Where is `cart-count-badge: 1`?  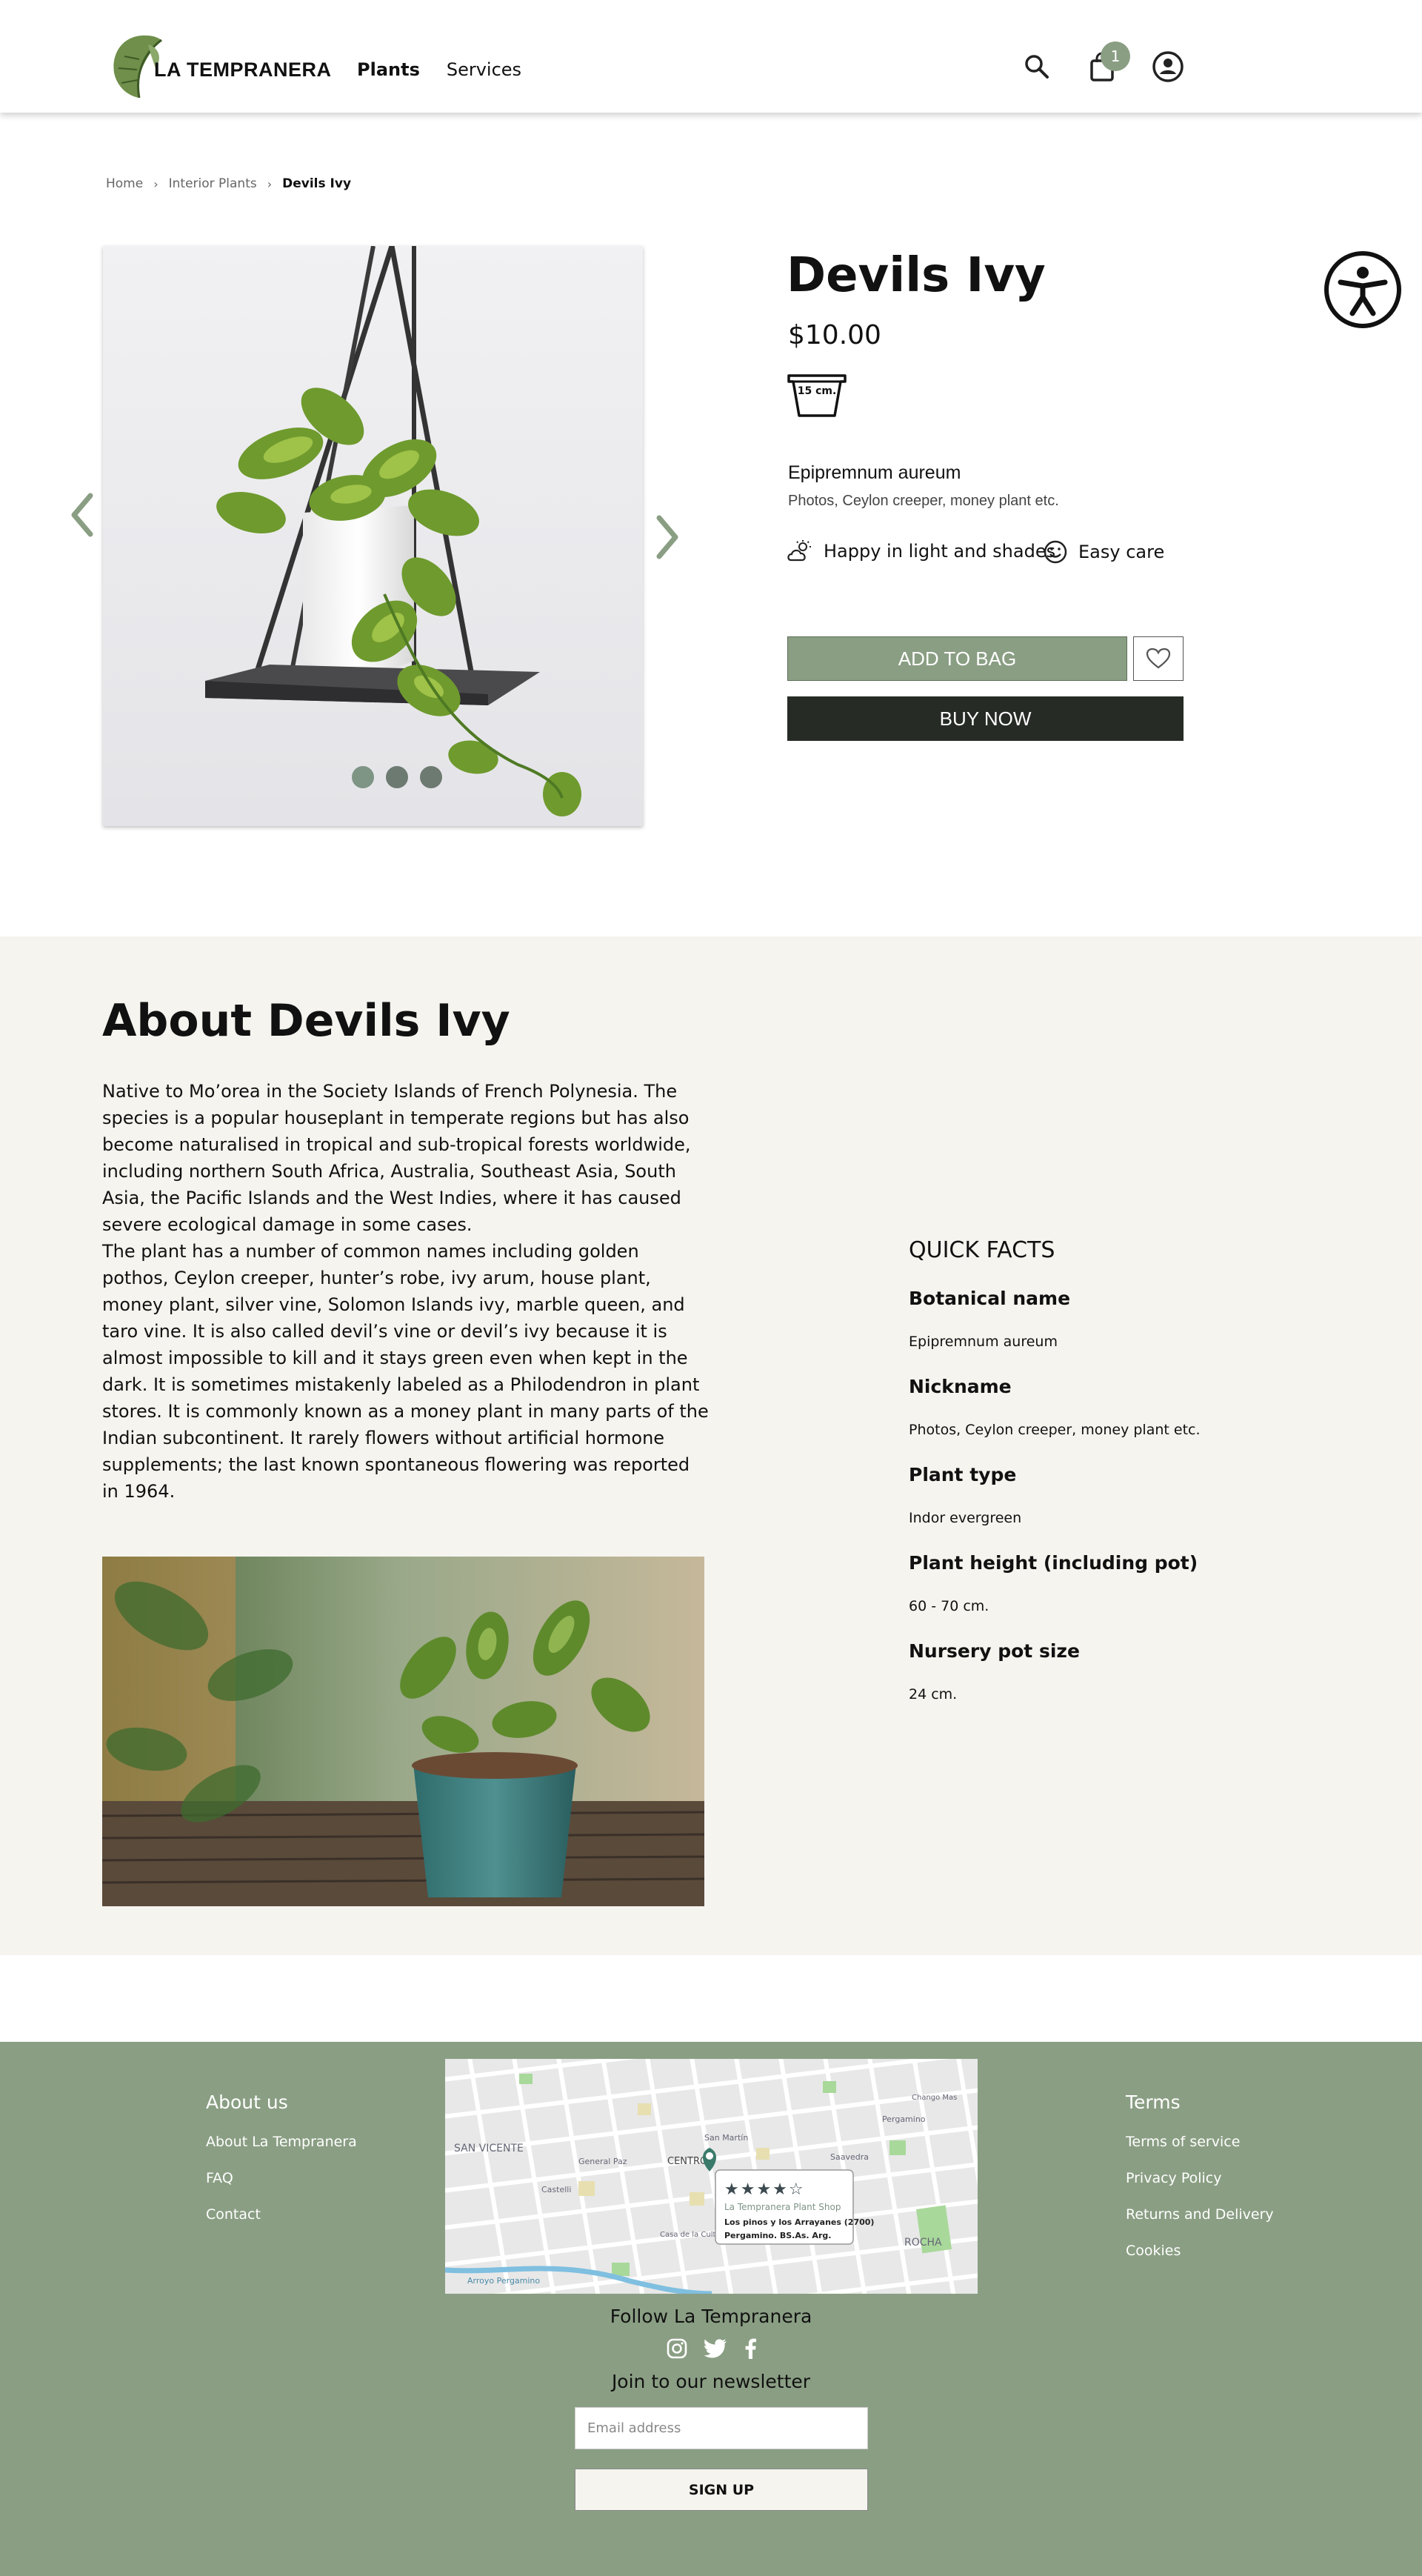
cart-count-badge: 1 is located at coordinates (1115, 56).